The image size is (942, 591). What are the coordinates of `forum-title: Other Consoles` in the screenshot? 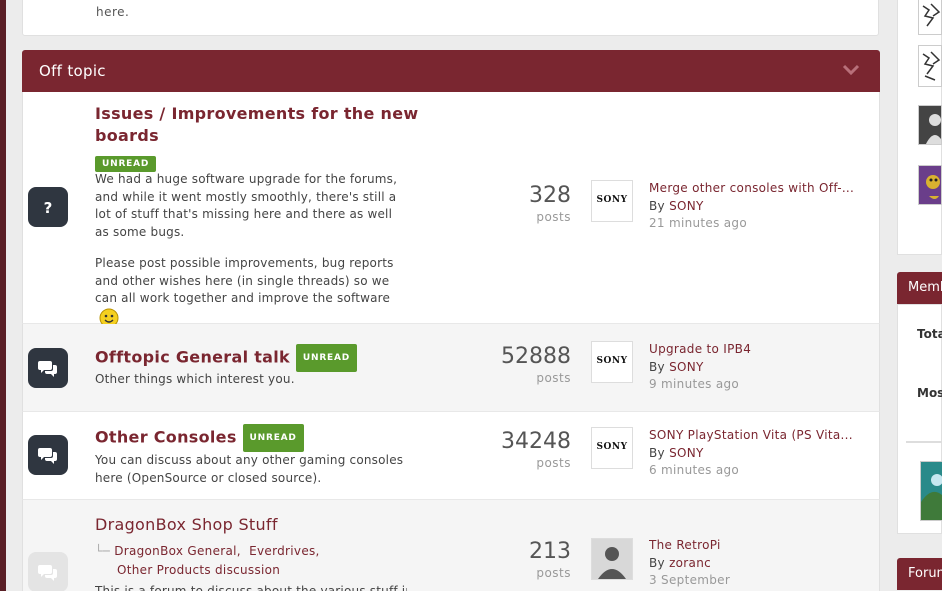 It's located at (166, 437).